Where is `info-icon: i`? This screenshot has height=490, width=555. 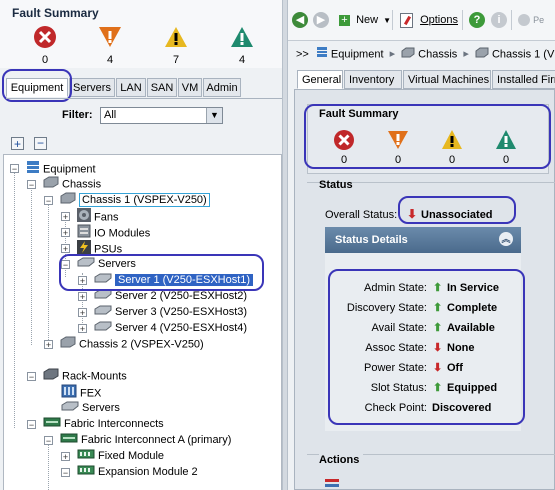 info-icon: i is located at coordinates (499, 20).